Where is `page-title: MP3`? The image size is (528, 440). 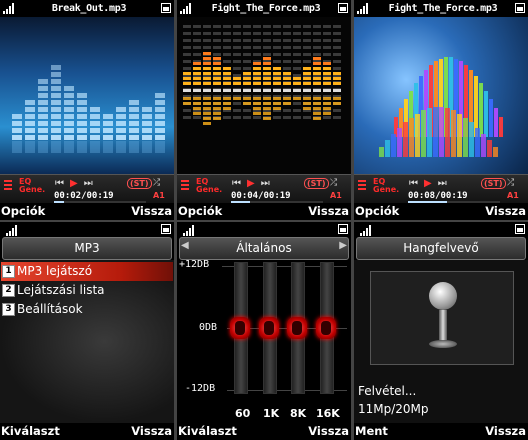
page-title: MP3 is located at coordinates (87, 248).